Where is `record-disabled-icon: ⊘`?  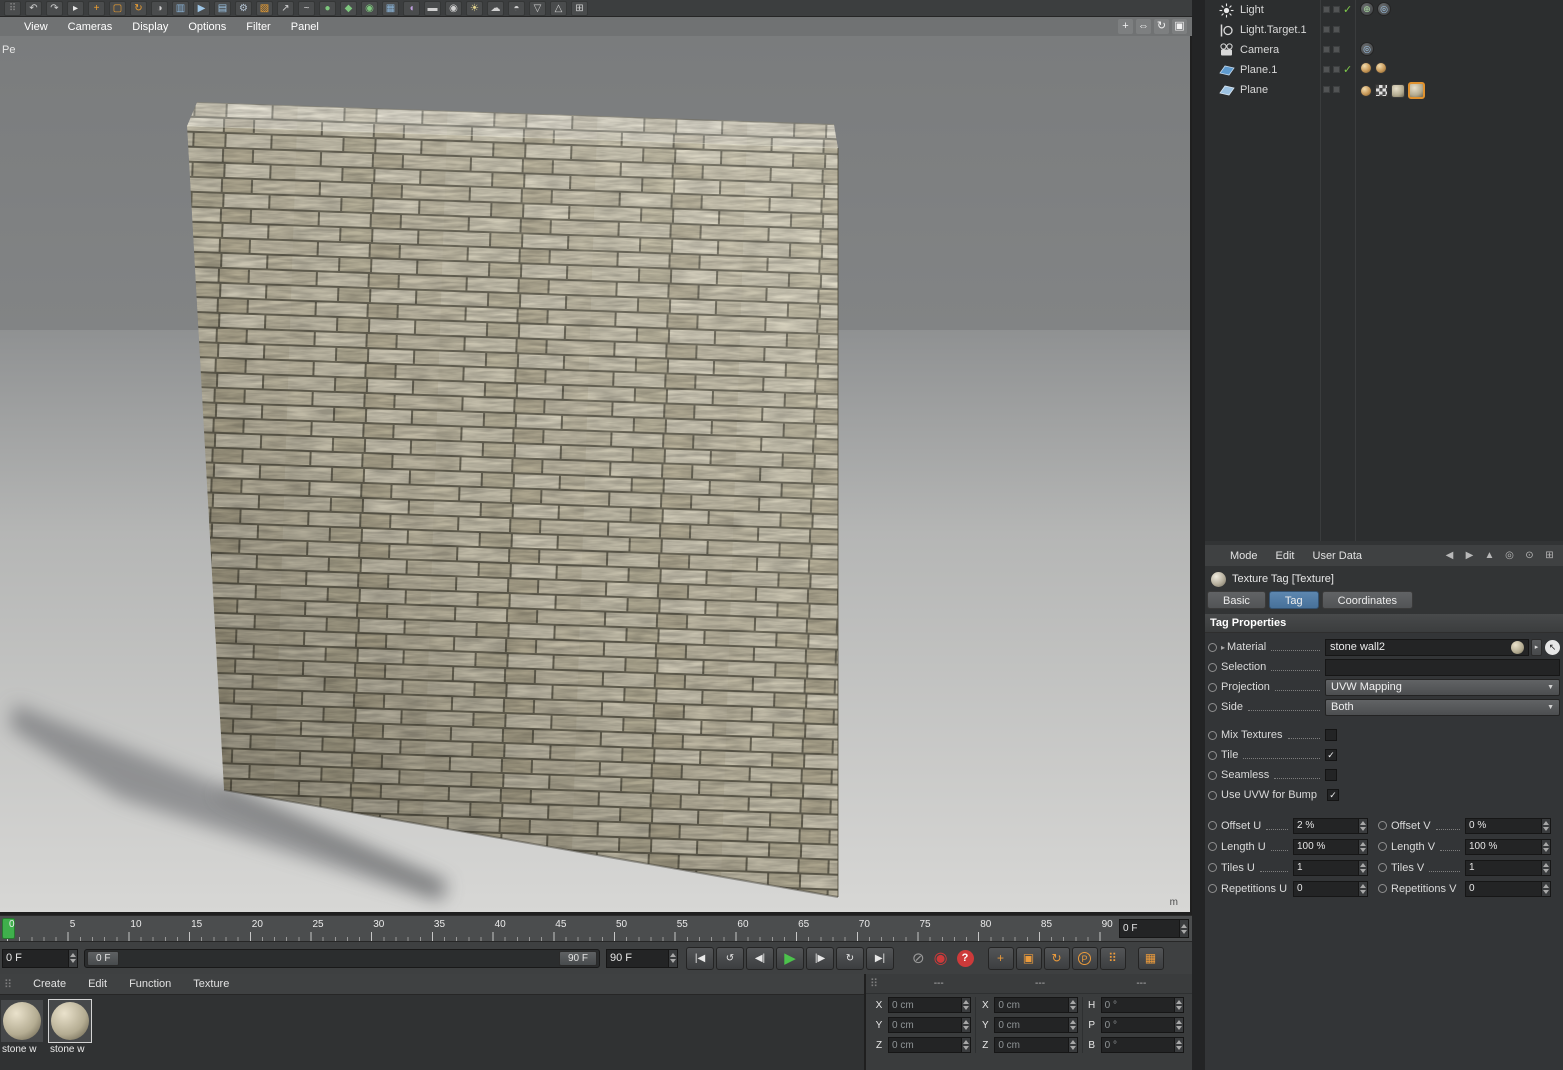 record-disabled-icon: ⊘ is located at coordinates (918, 958).